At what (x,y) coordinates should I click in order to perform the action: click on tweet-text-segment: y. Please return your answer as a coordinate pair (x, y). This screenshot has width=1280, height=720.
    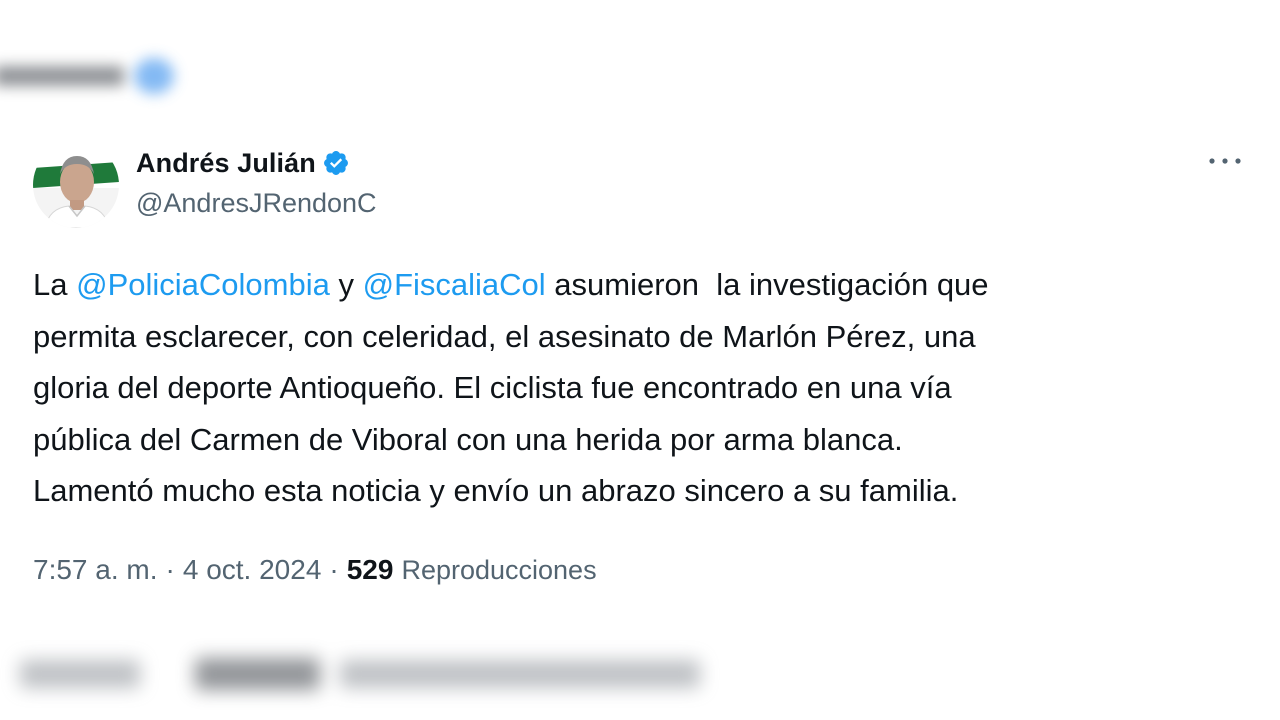
    Looking at the image, I should click on (346, 284).